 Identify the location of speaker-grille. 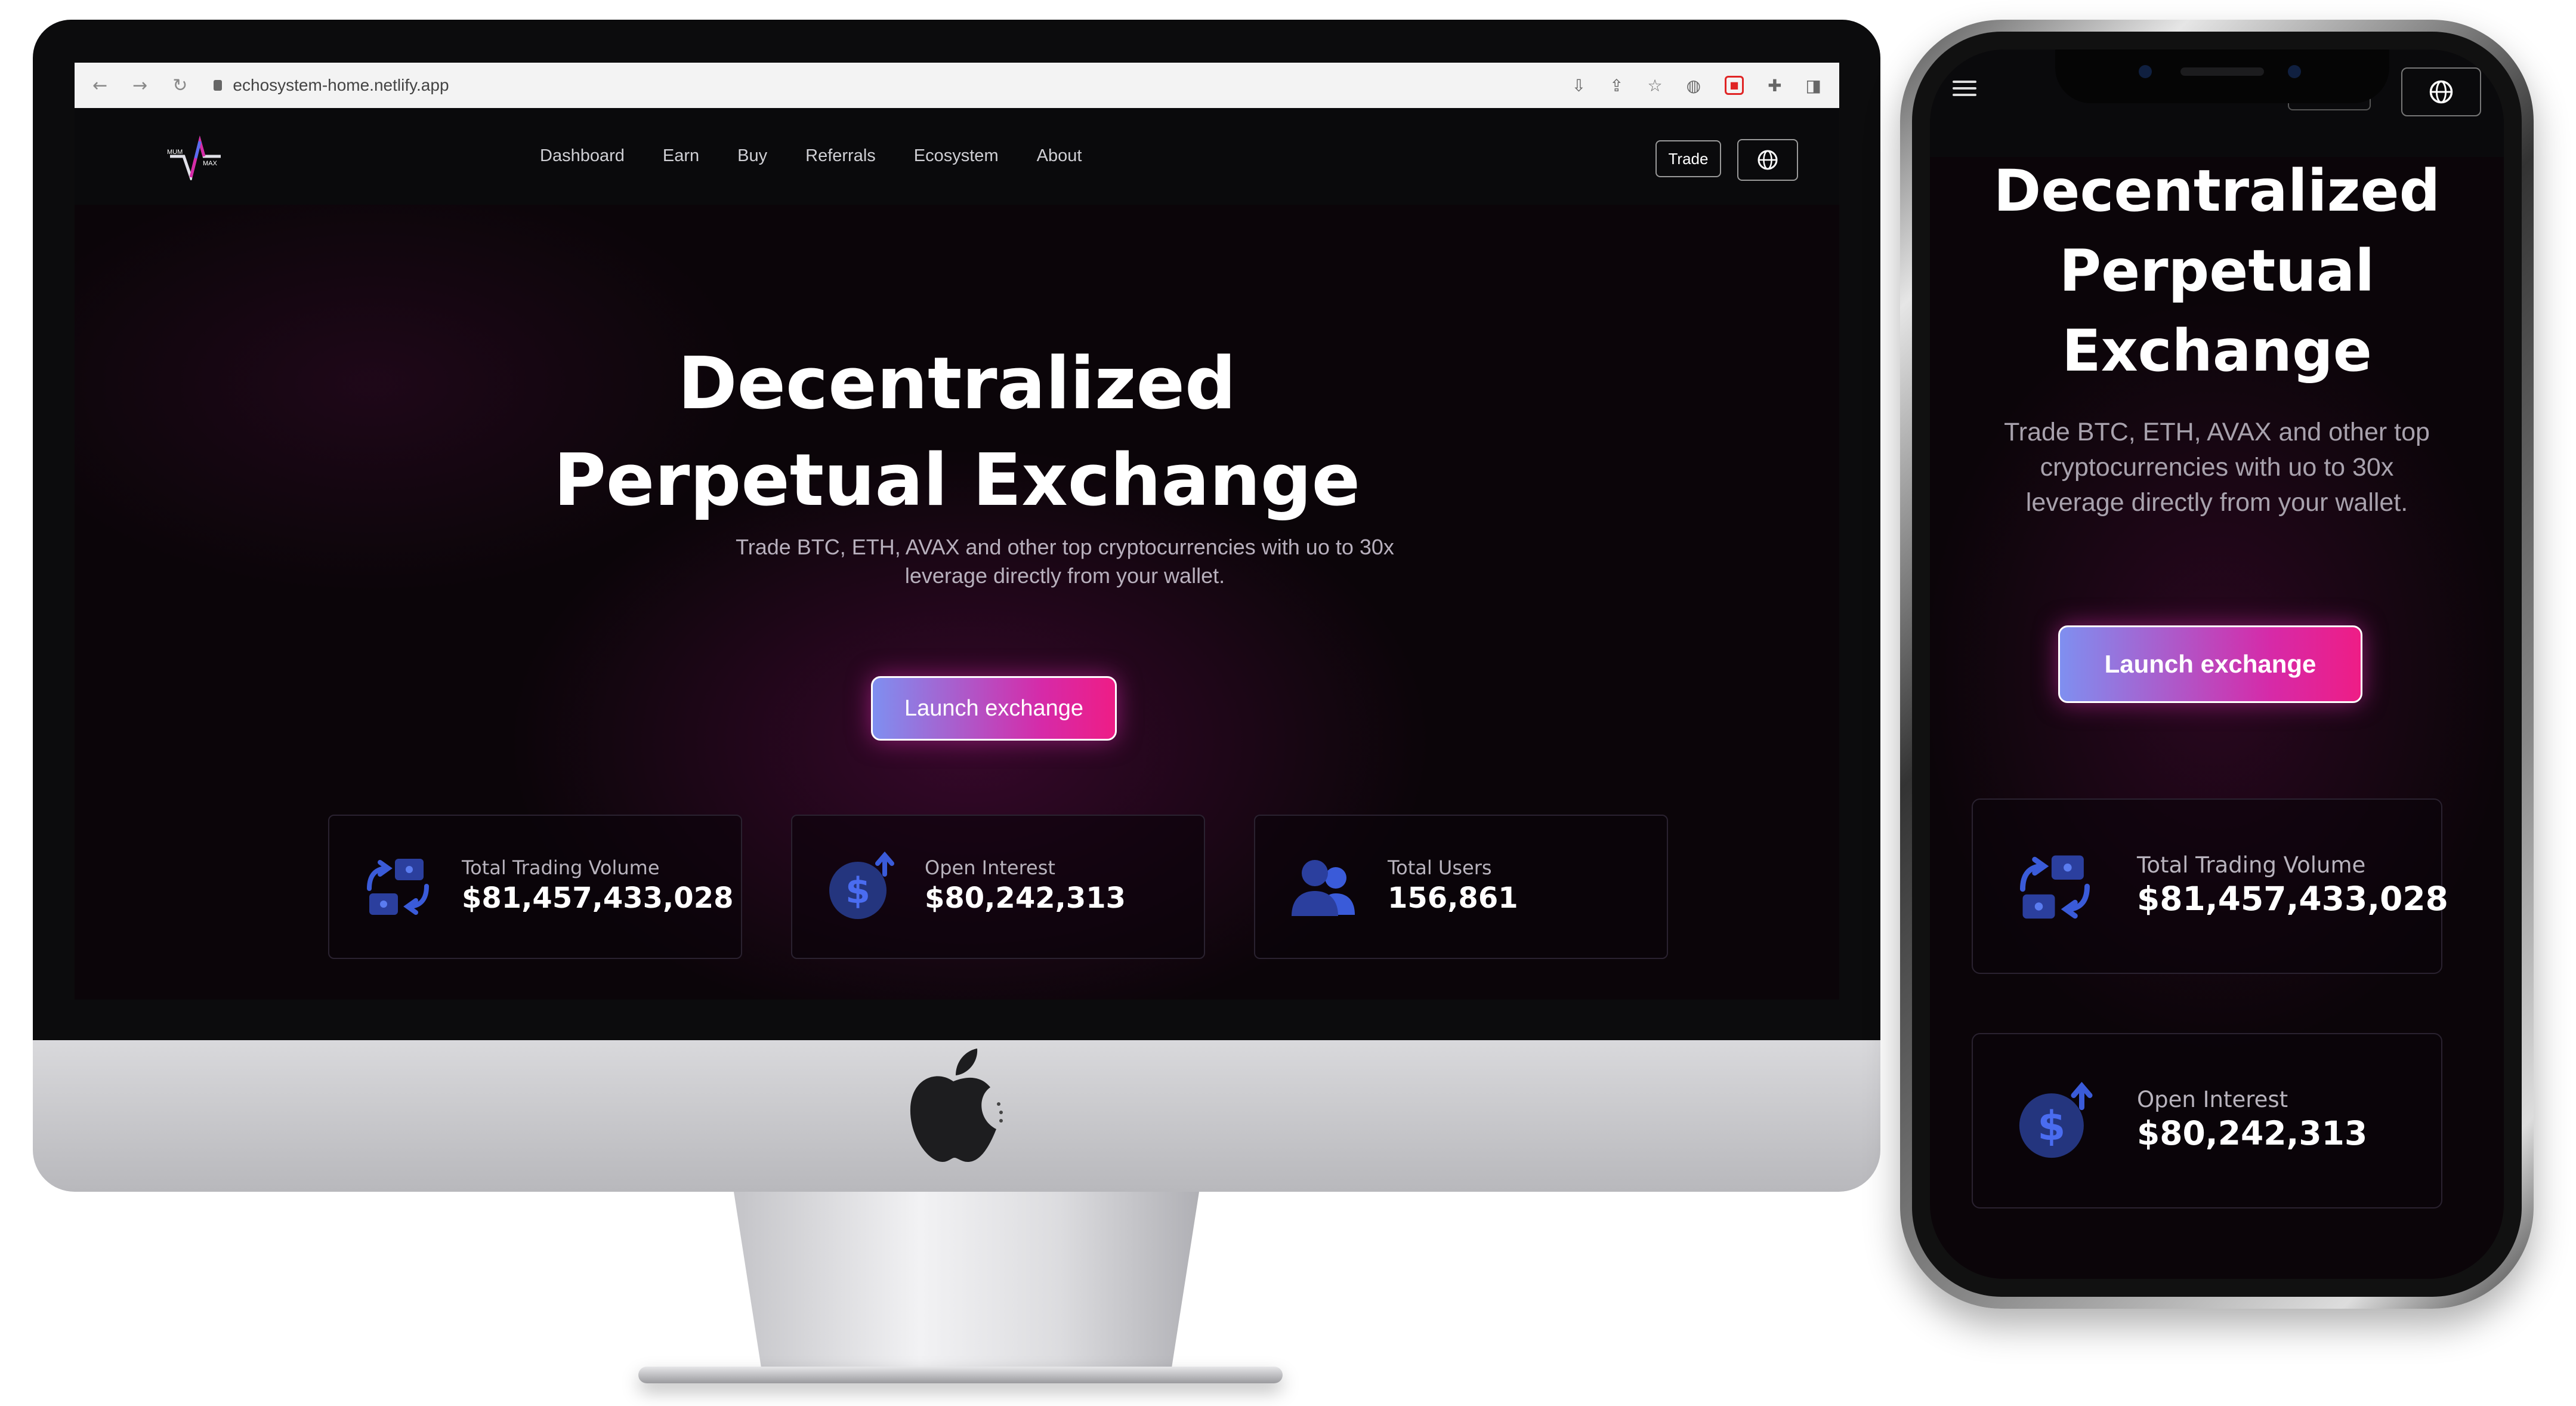
(2222, 71).